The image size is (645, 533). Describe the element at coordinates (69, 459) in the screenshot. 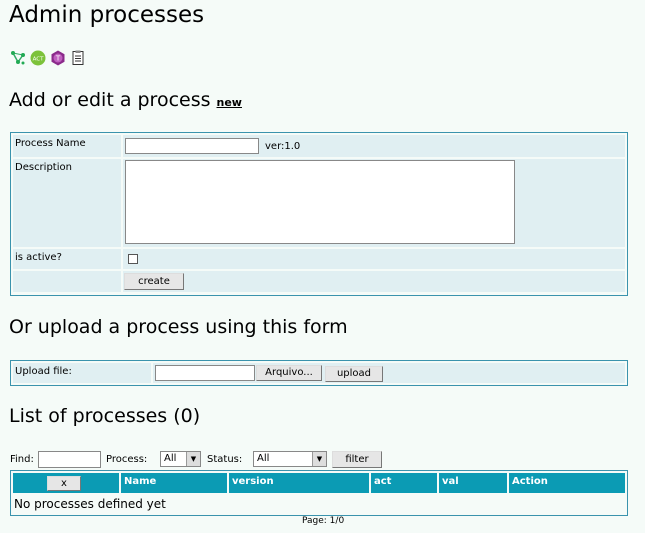

I see `find-input` at that location.